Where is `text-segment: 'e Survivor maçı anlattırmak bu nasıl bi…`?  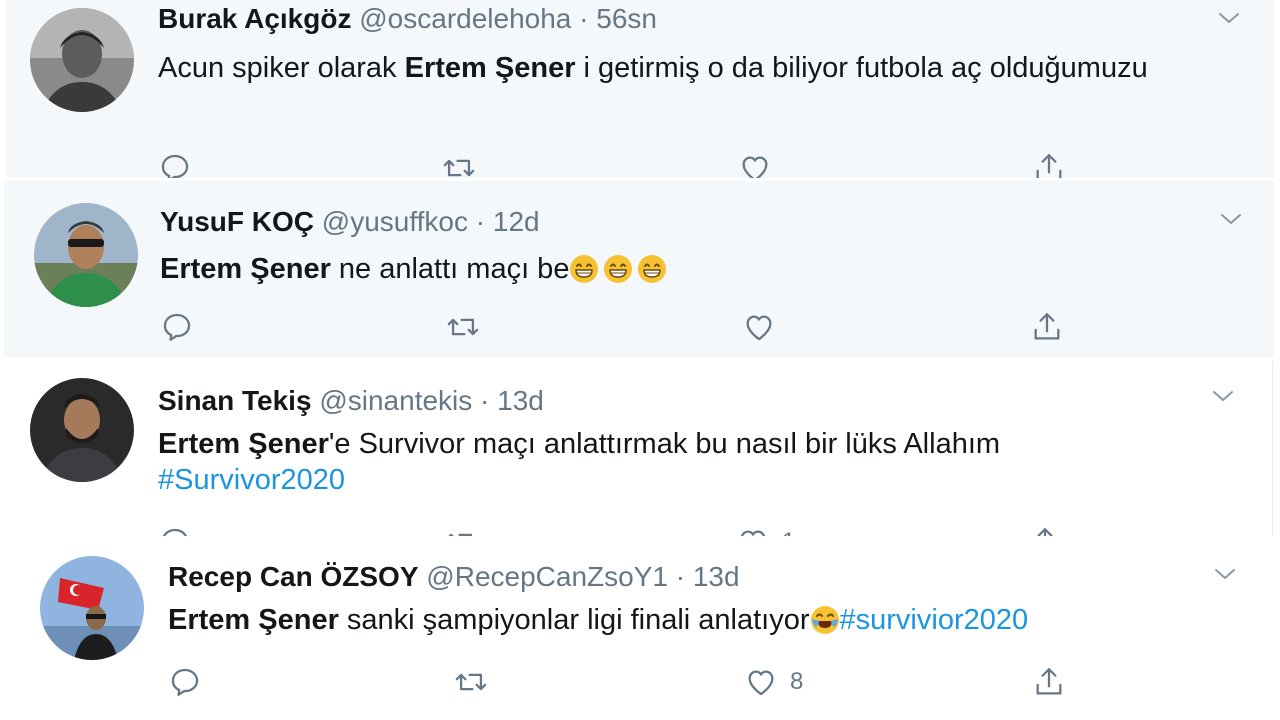
text-segment: 'e Survivor maçı anlattırmak bu nasıl bi… is located at coordinates (664, 444).